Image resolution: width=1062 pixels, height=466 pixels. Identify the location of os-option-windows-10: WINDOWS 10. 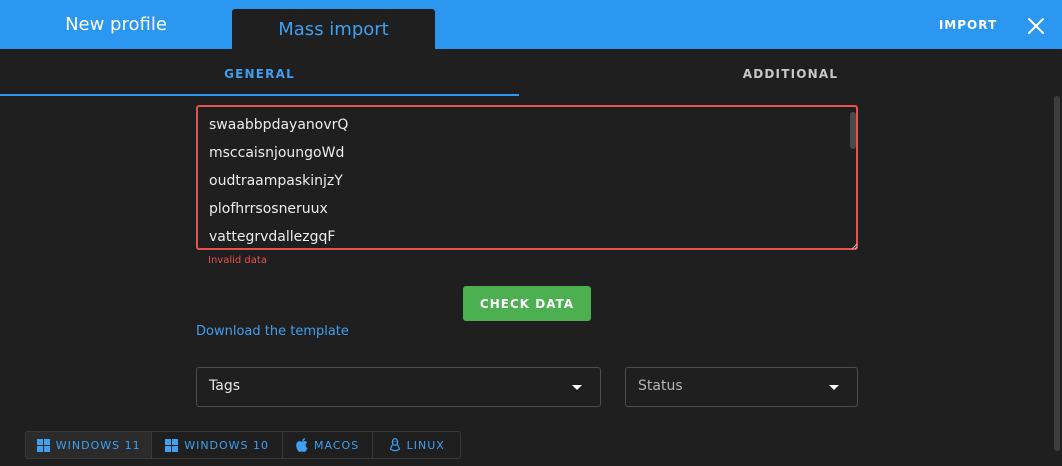
(217, 445).